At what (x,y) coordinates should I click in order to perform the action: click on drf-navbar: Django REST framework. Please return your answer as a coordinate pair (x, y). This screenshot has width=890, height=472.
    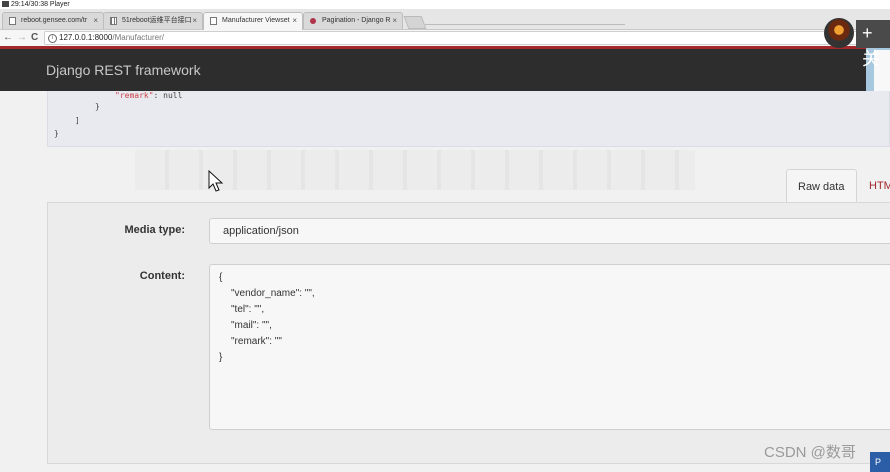
    Looking at the image, I should click on (445, 68).